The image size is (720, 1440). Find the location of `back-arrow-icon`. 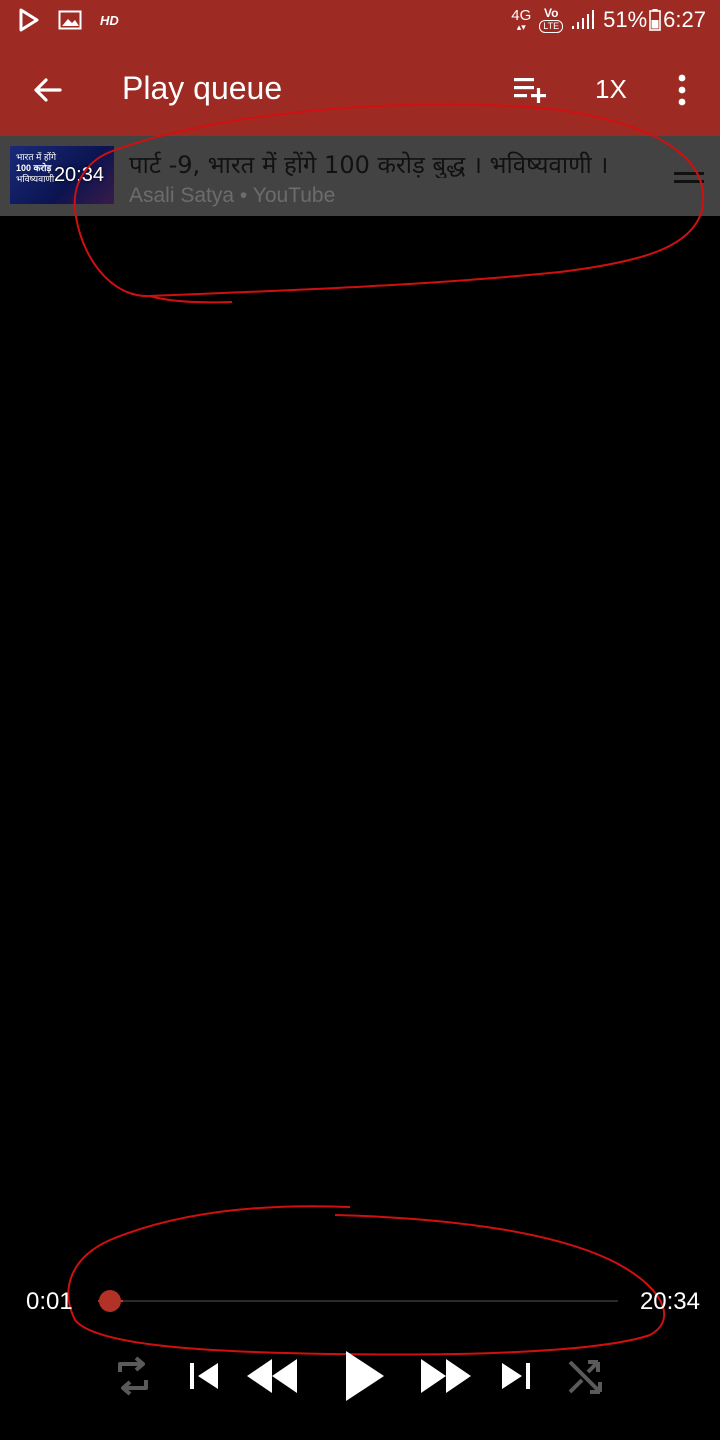

back-arrow-icon is located at coordinates (48, 90).